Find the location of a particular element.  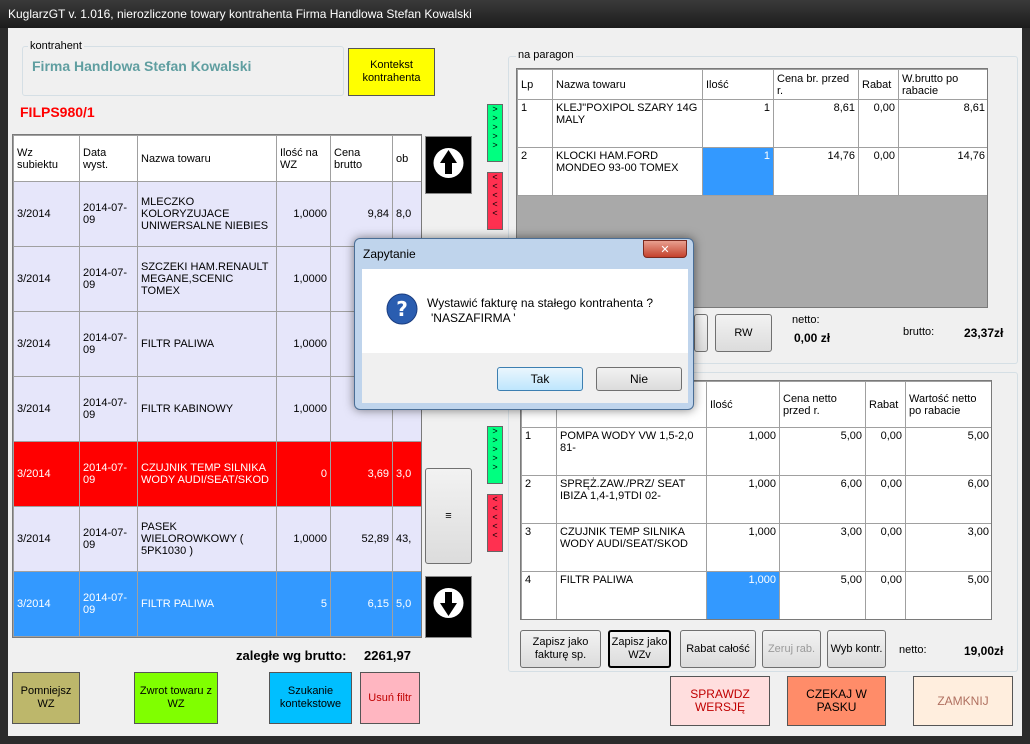

table-row: 4 FILTR PALIWA 1,000 5,00 0,00 5,00 is located at coordinates (756, 595).